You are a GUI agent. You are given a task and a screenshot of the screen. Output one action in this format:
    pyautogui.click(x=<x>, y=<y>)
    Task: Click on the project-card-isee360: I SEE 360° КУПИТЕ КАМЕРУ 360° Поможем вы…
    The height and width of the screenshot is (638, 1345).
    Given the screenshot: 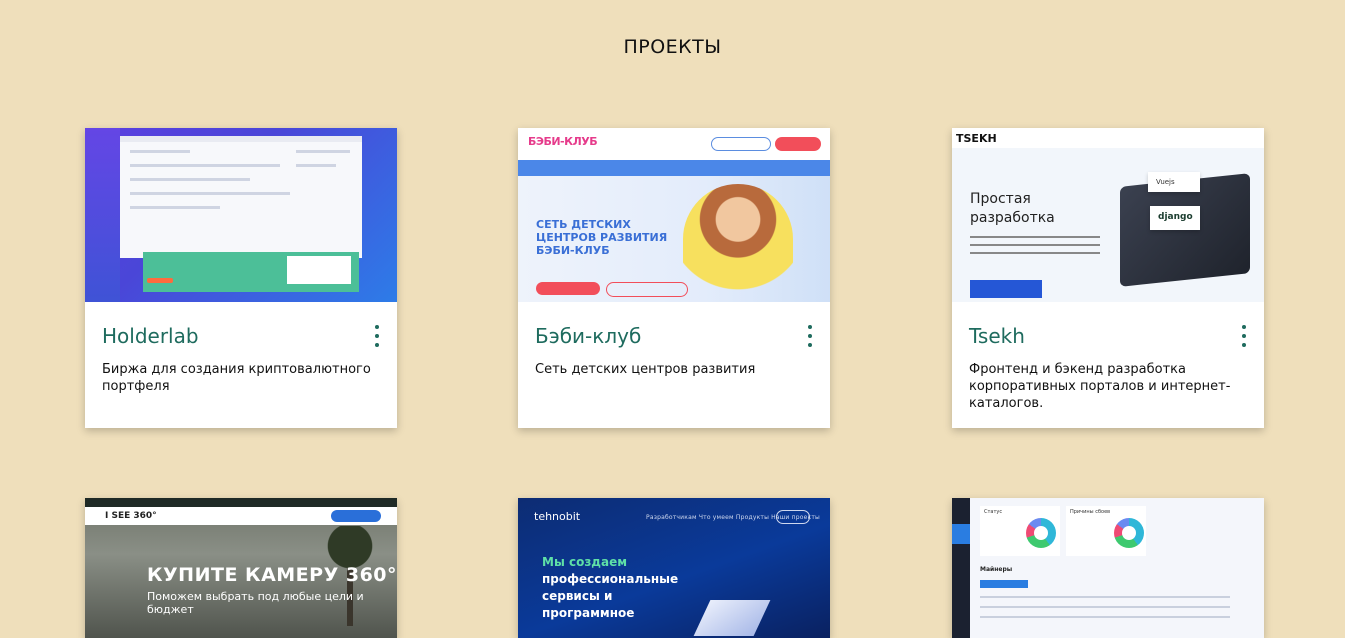 What is the action you would take?
    pyautogui.click(x=241, y=568)
    